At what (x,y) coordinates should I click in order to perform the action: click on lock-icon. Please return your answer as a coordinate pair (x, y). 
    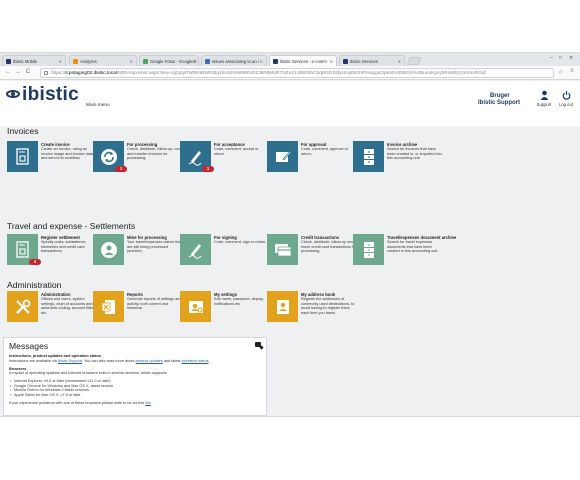
    Looking at the image, I should click on (46, 73).